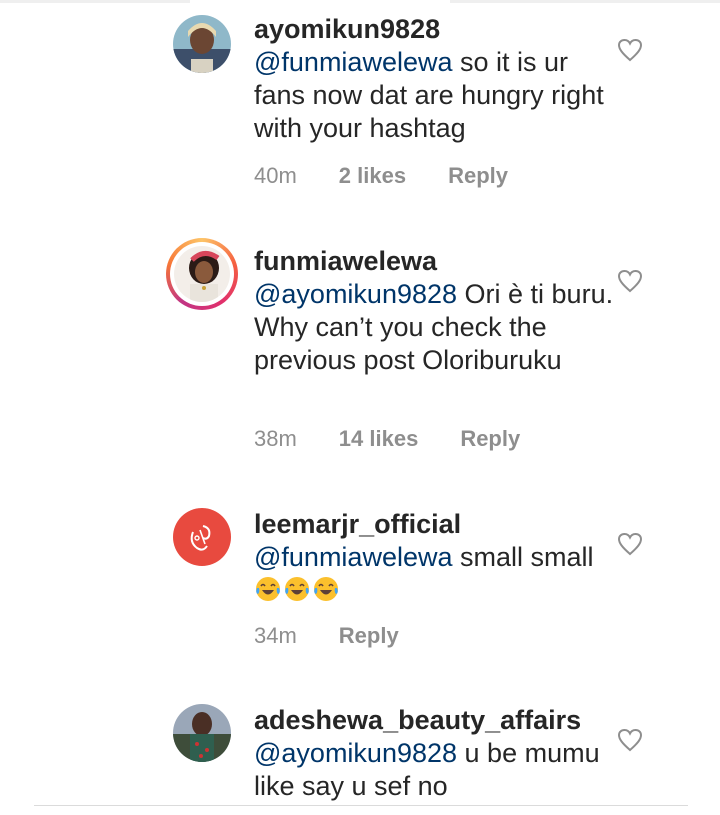  Describe the element at coordinates (361, 805) in the screenshot. I see `bottom-divider` at that location.